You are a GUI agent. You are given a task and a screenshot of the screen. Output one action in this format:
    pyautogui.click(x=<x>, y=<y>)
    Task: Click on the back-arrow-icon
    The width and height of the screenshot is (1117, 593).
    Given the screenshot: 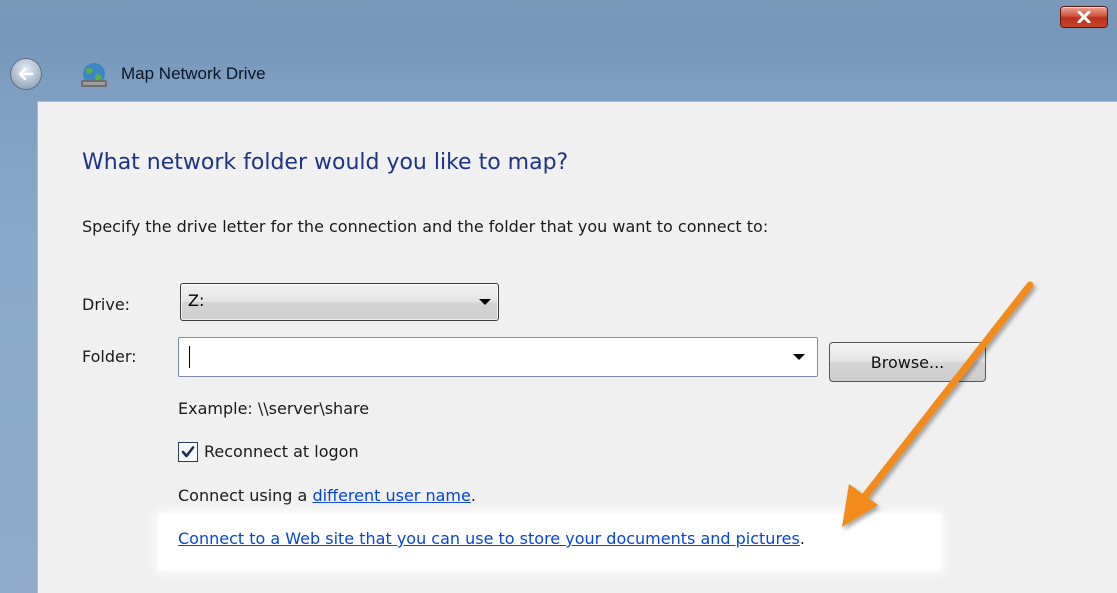 What is the action you would take?
    pyautogui.click(x=26, y=74)
    